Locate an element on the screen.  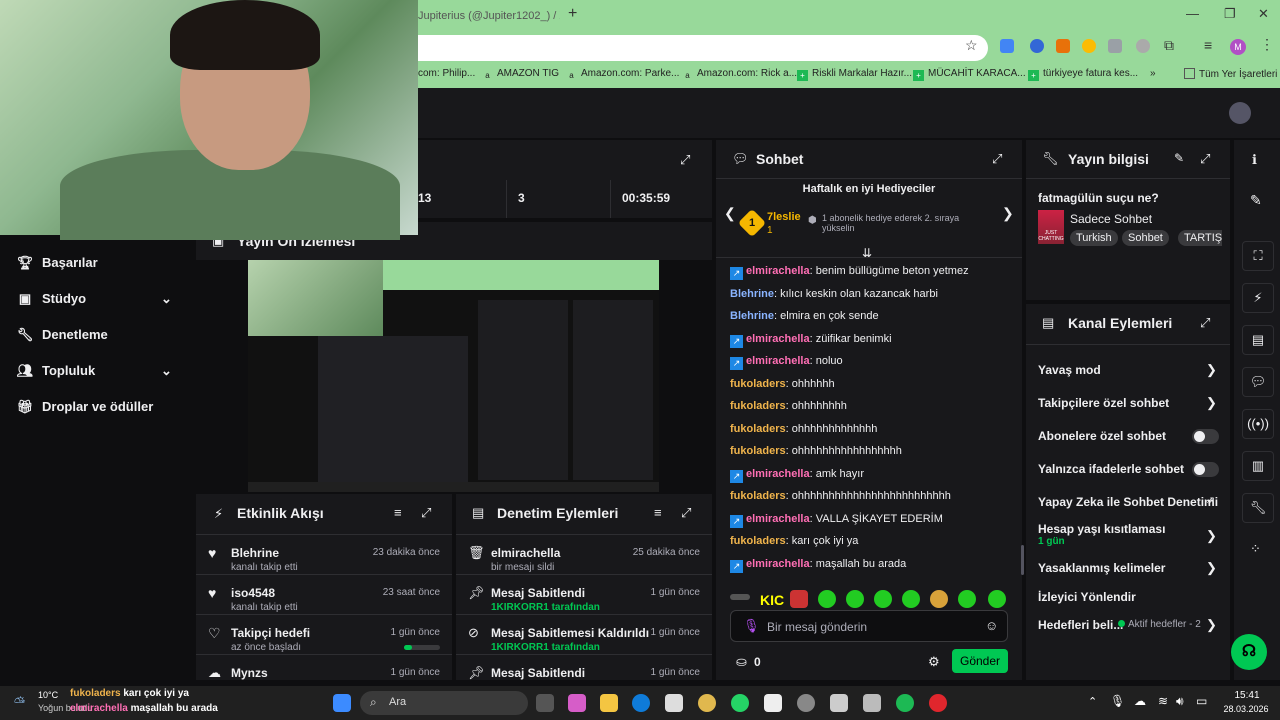
activity-item: ♥ iso4548 kanalı takip etti 23 saat önce is located at coordinates (324, 594).